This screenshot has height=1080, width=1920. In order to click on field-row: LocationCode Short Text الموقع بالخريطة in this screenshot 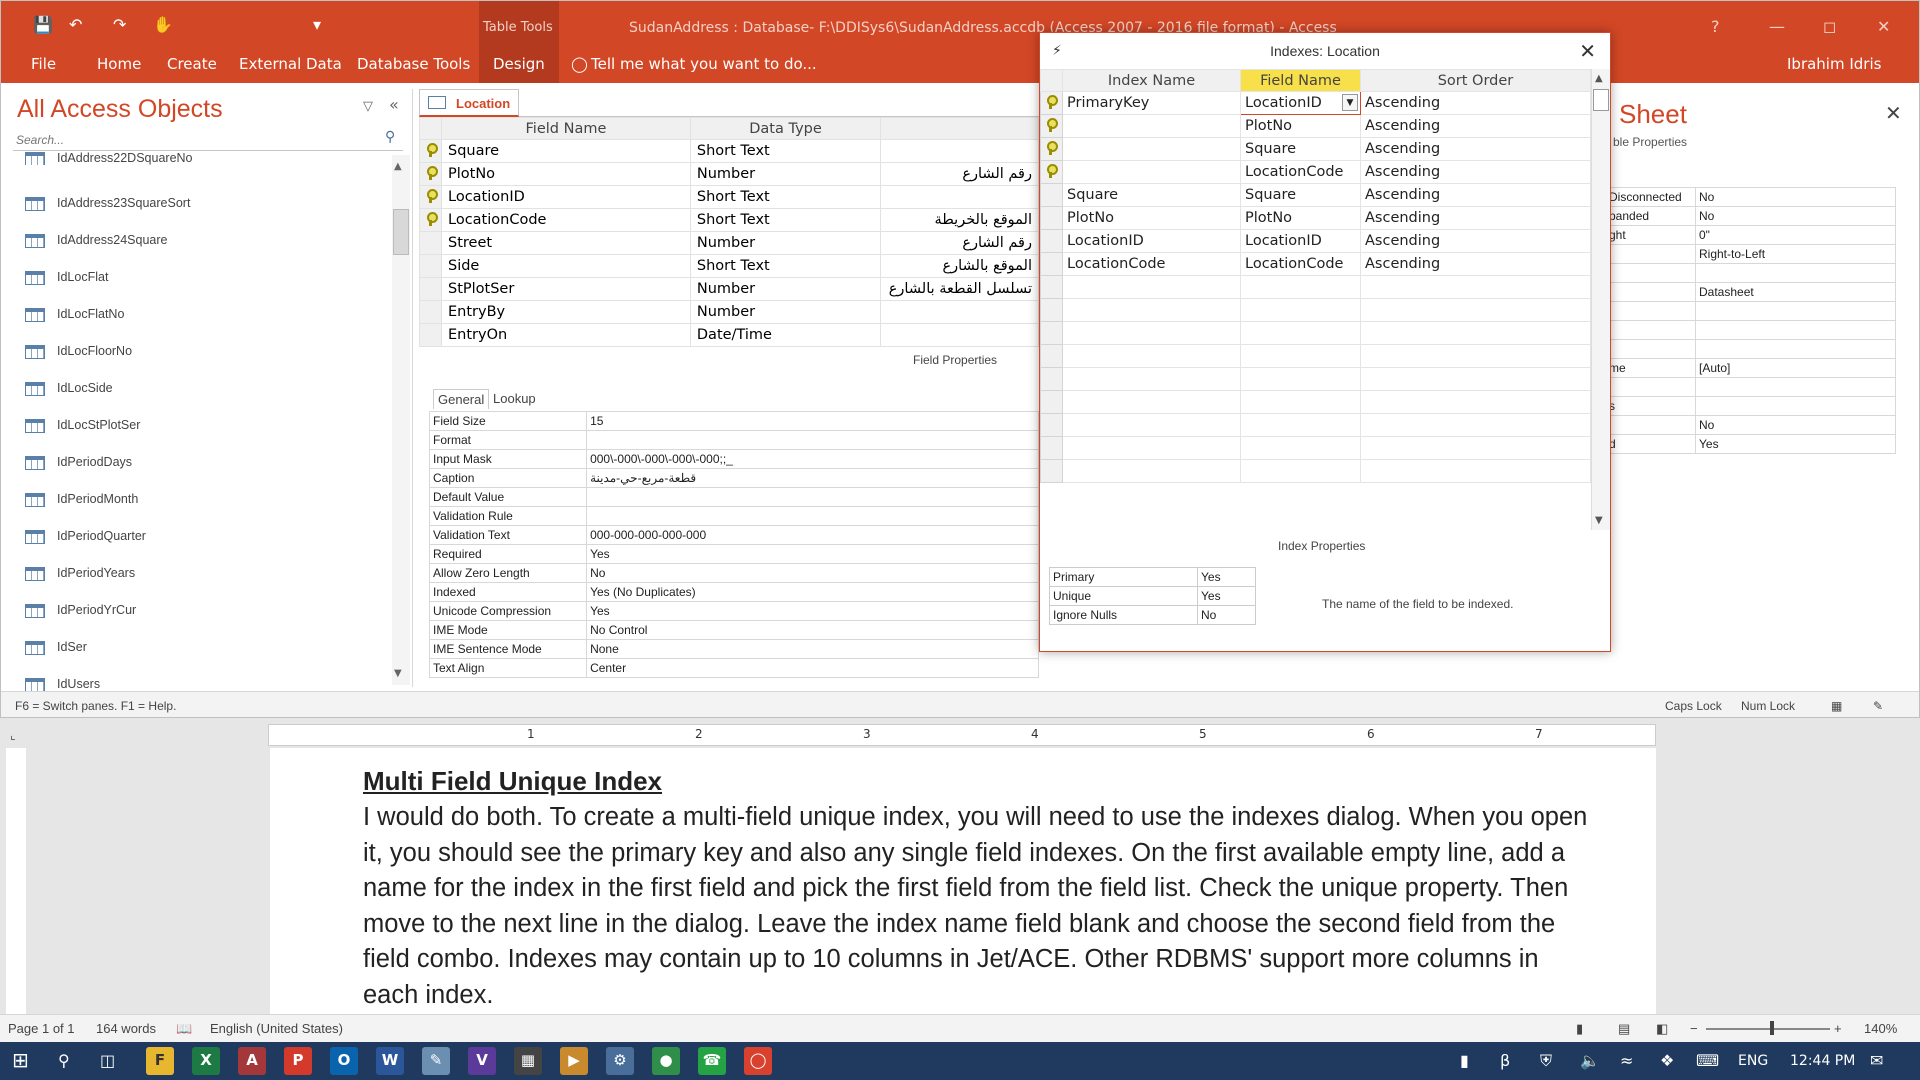, I will do `click(729, 220)`.